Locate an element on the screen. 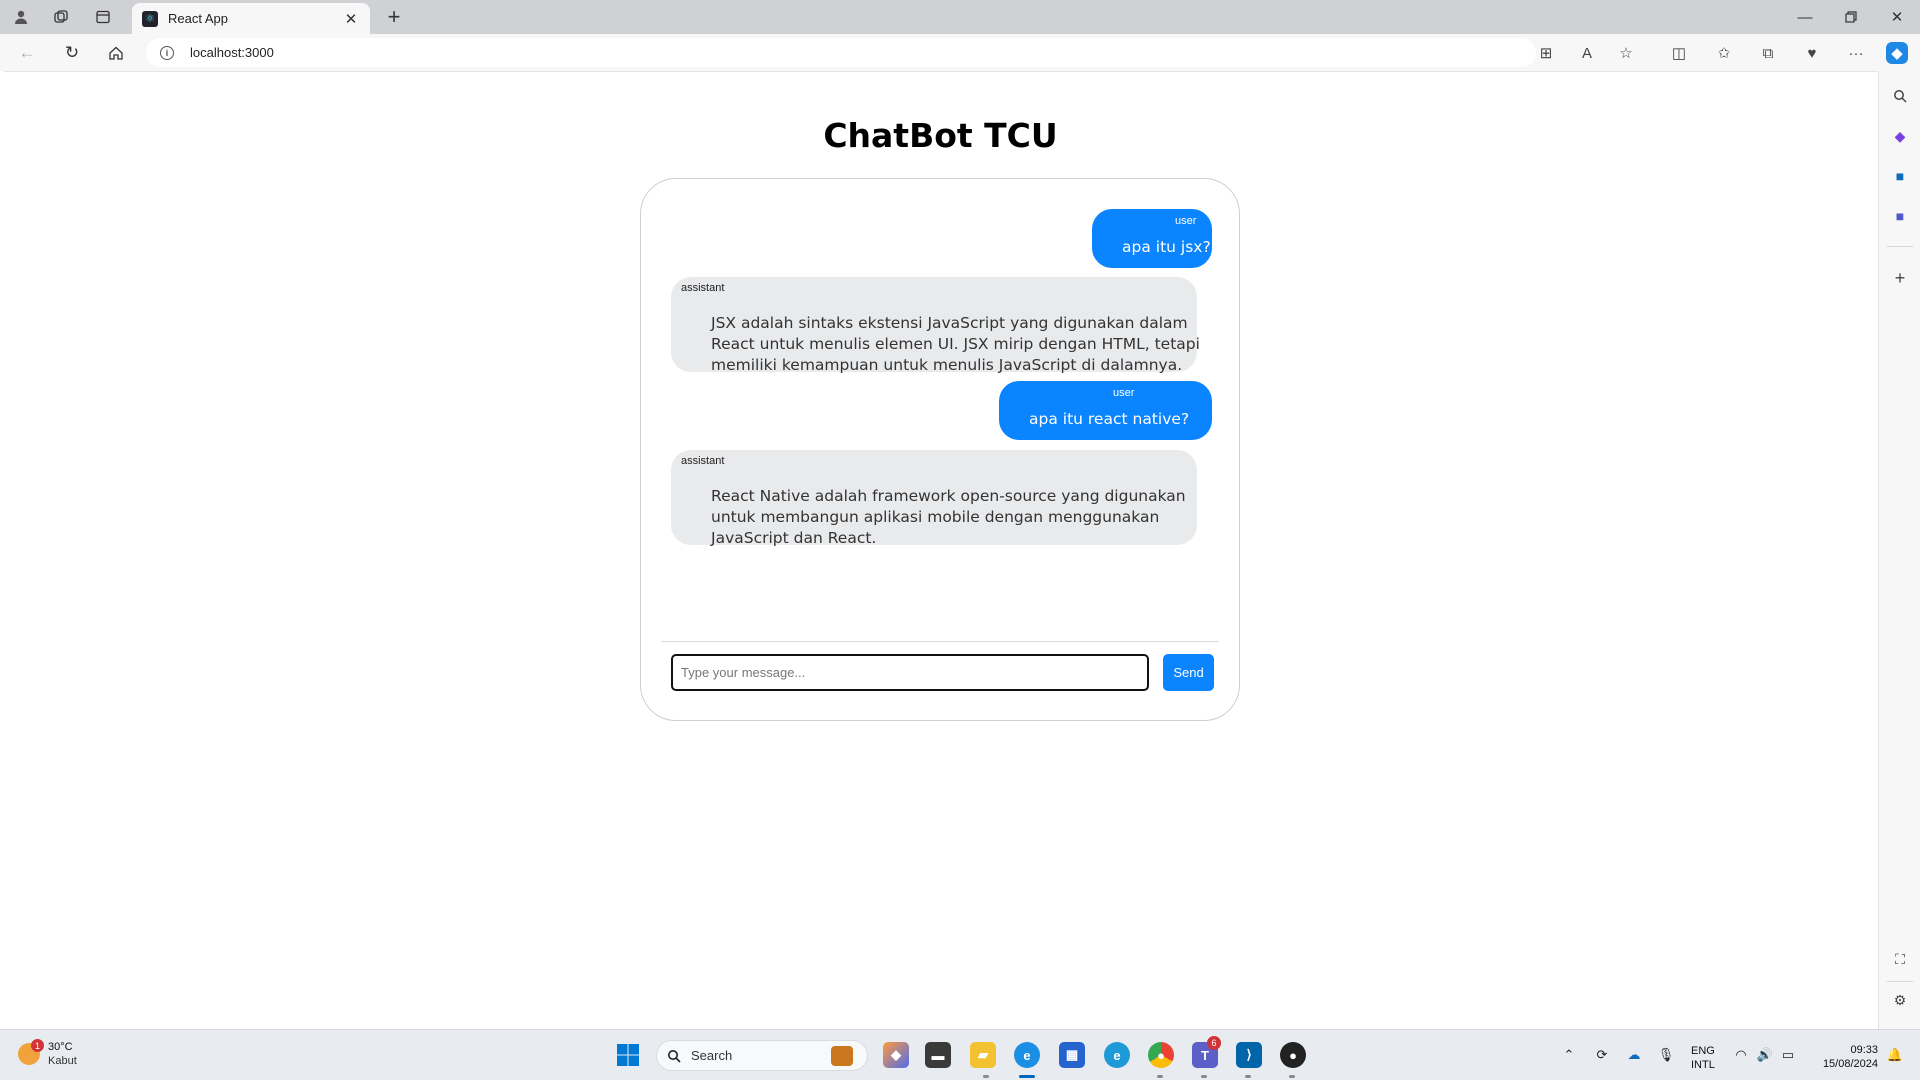 This screenshot has height=1080, width=1920. page-title: ChatBot TCU is located at coordinates (940, 135).